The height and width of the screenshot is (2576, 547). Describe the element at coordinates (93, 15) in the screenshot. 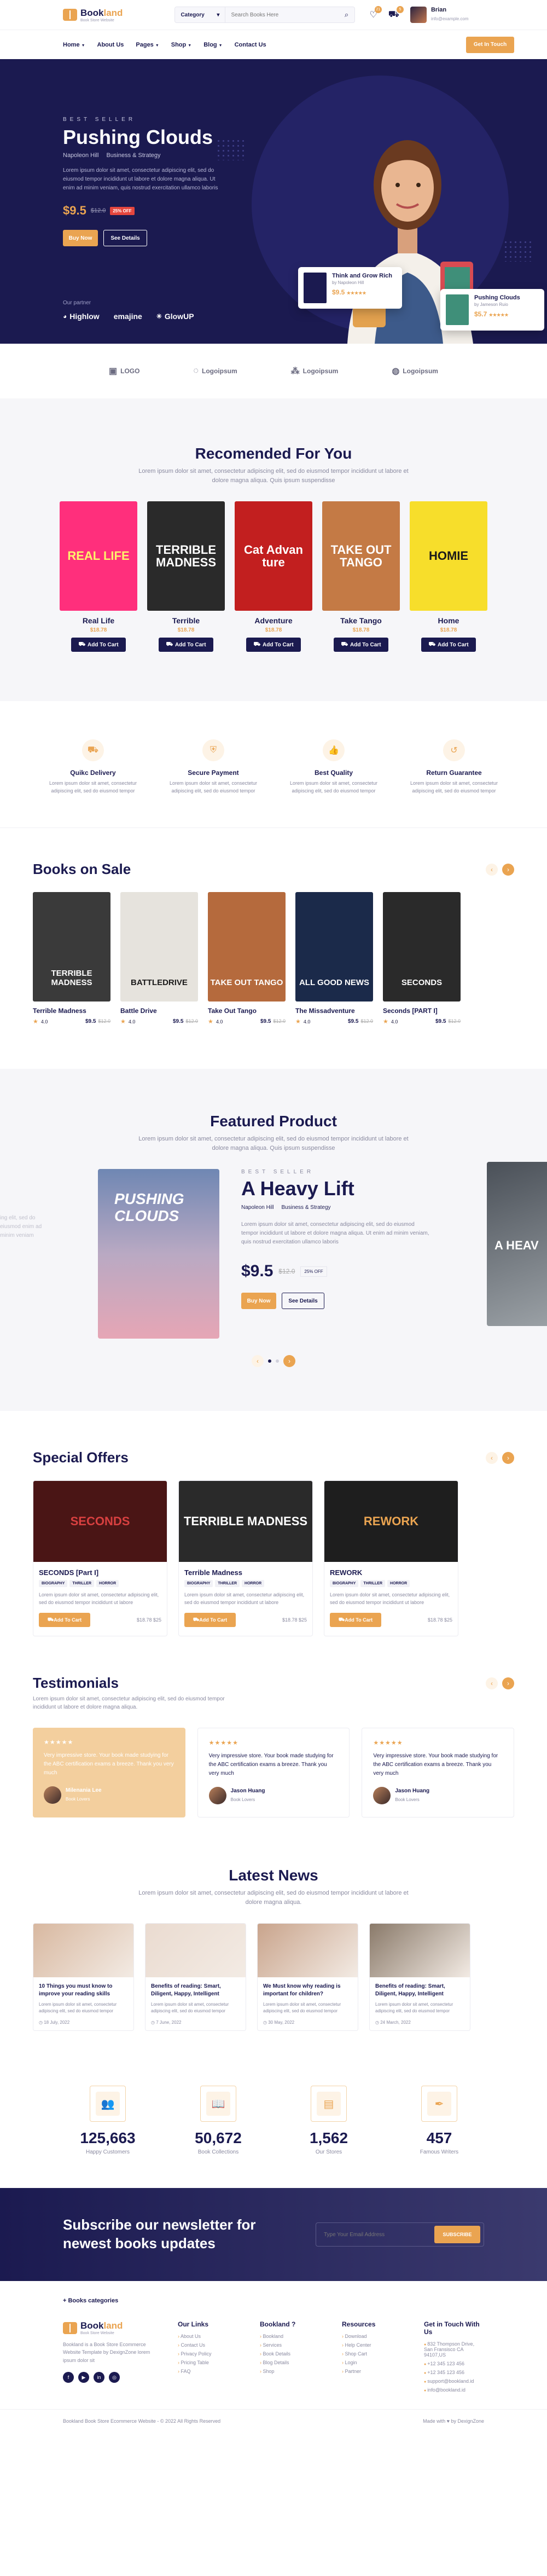

I see `logo: Bookland Book Store Website` at that location.